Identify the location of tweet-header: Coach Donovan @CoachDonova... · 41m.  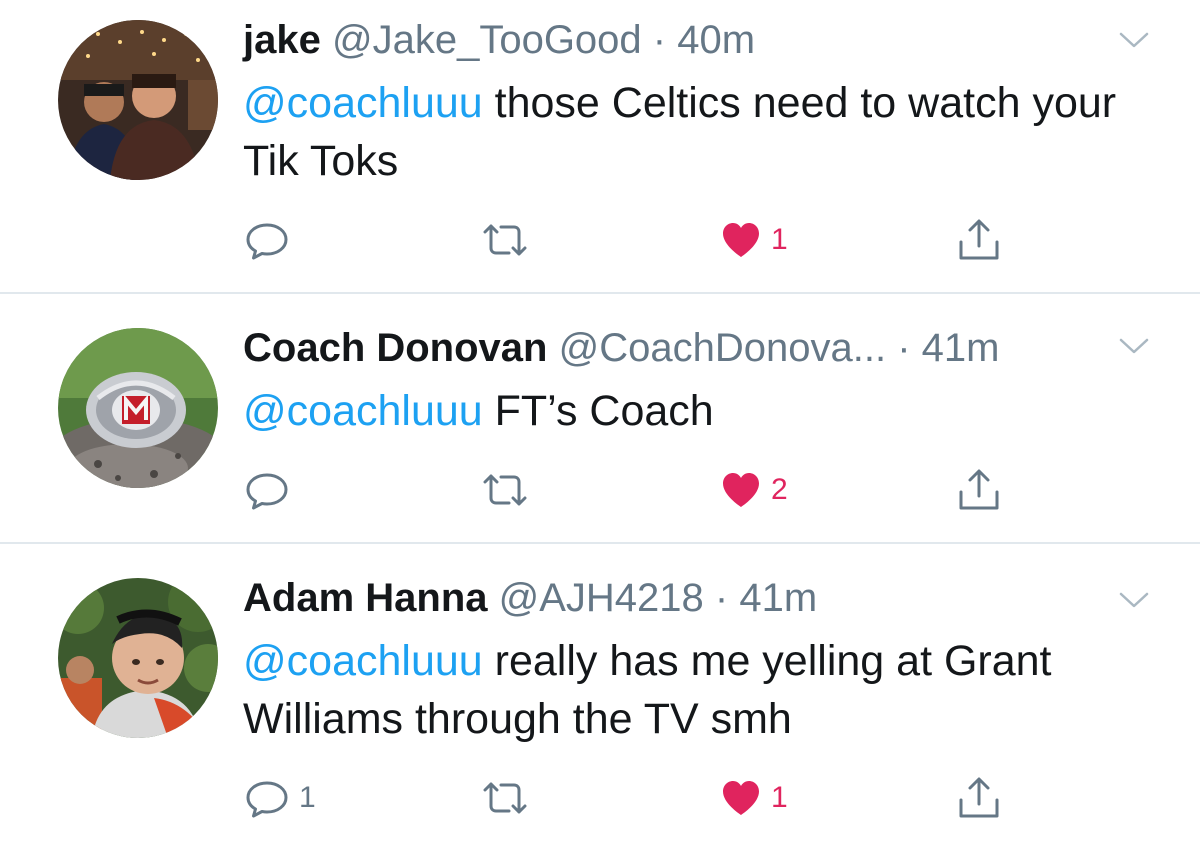
(676, 348).